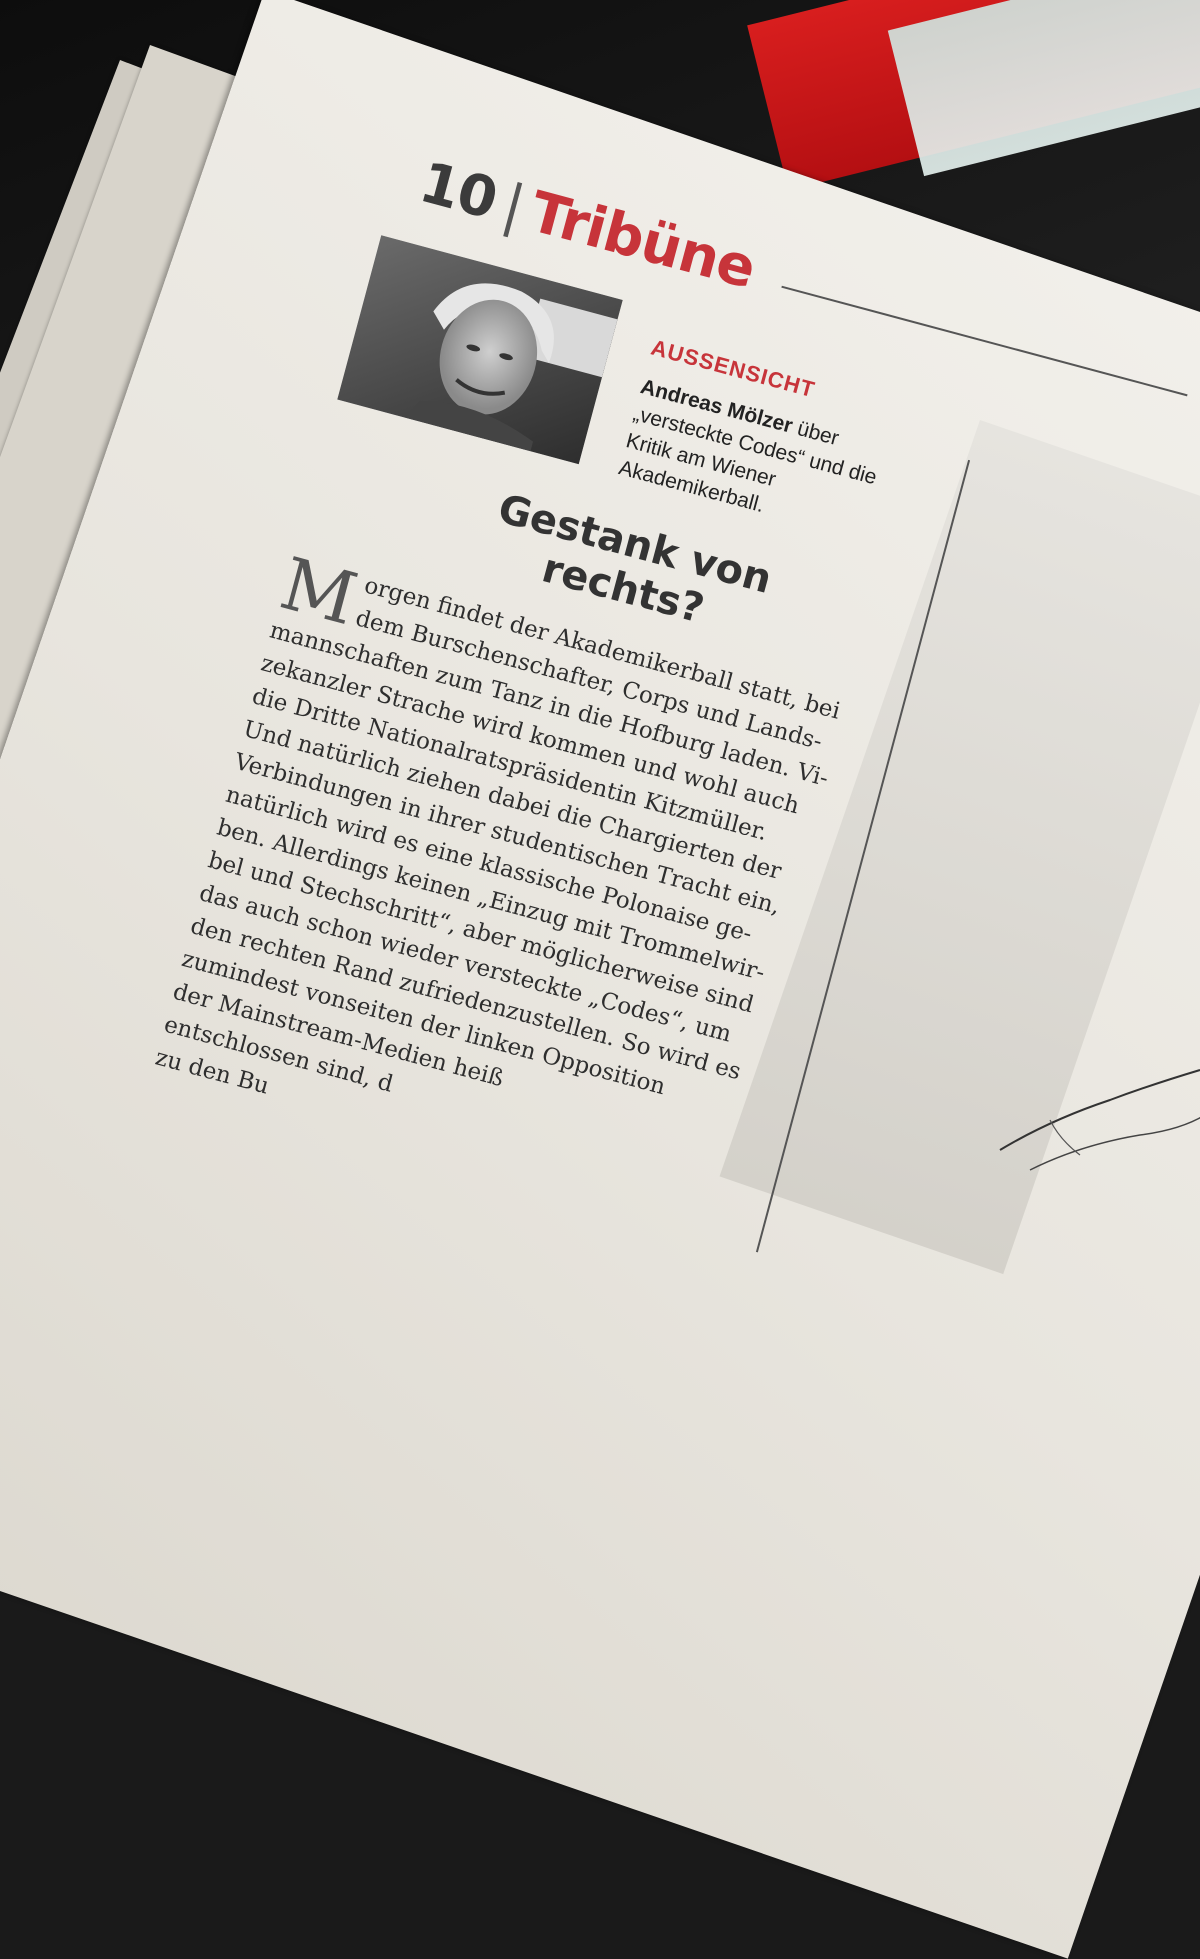  I want to click on portrait-image, so click(480, 350).